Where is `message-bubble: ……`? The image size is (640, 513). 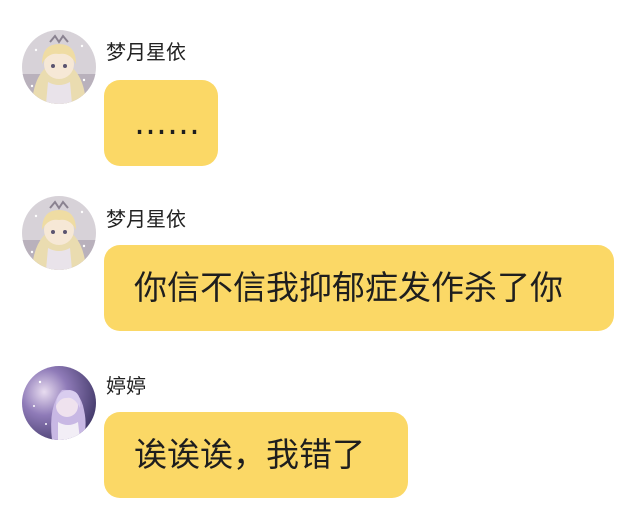
message-bubble: …… is located at coordinates (161, 123).